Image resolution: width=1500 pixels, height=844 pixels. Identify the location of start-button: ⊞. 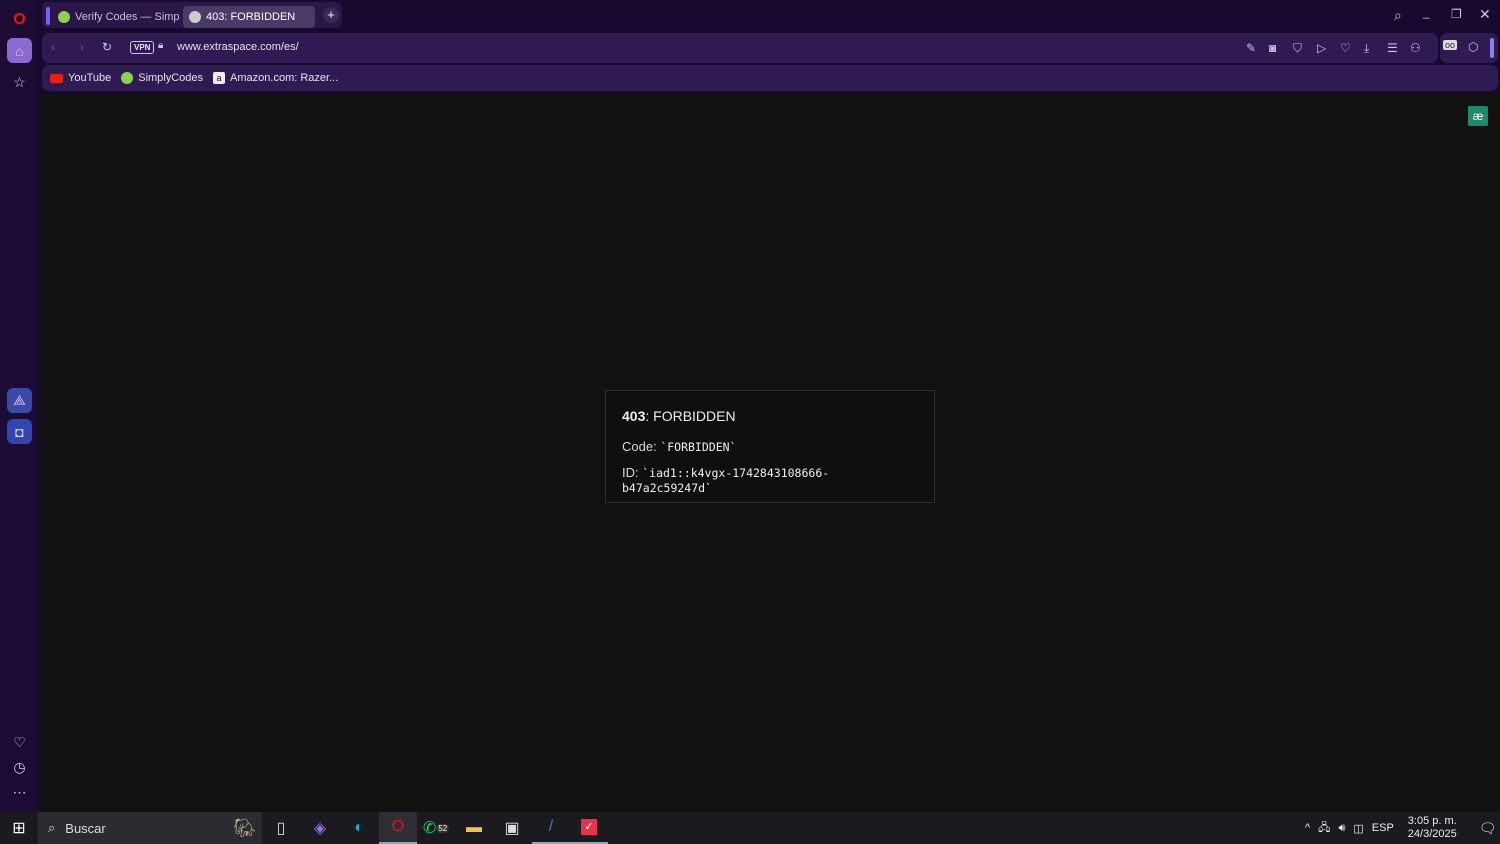
(19, 828).